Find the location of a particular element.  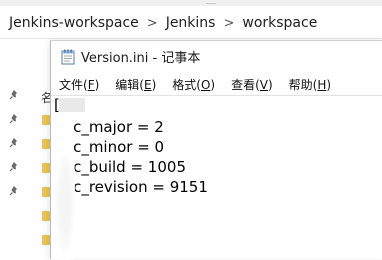

menu-file: 文件(F) is located at coordinates (79, 84).